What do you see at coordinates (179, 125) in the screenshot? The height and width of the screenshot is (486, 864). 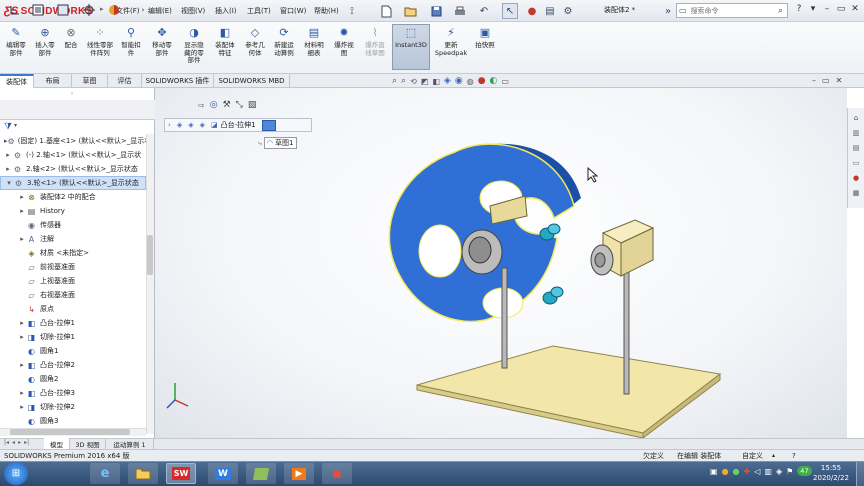 I see `breadcrumb-assembly-icon: ◈` at bounding box center [179, 125].